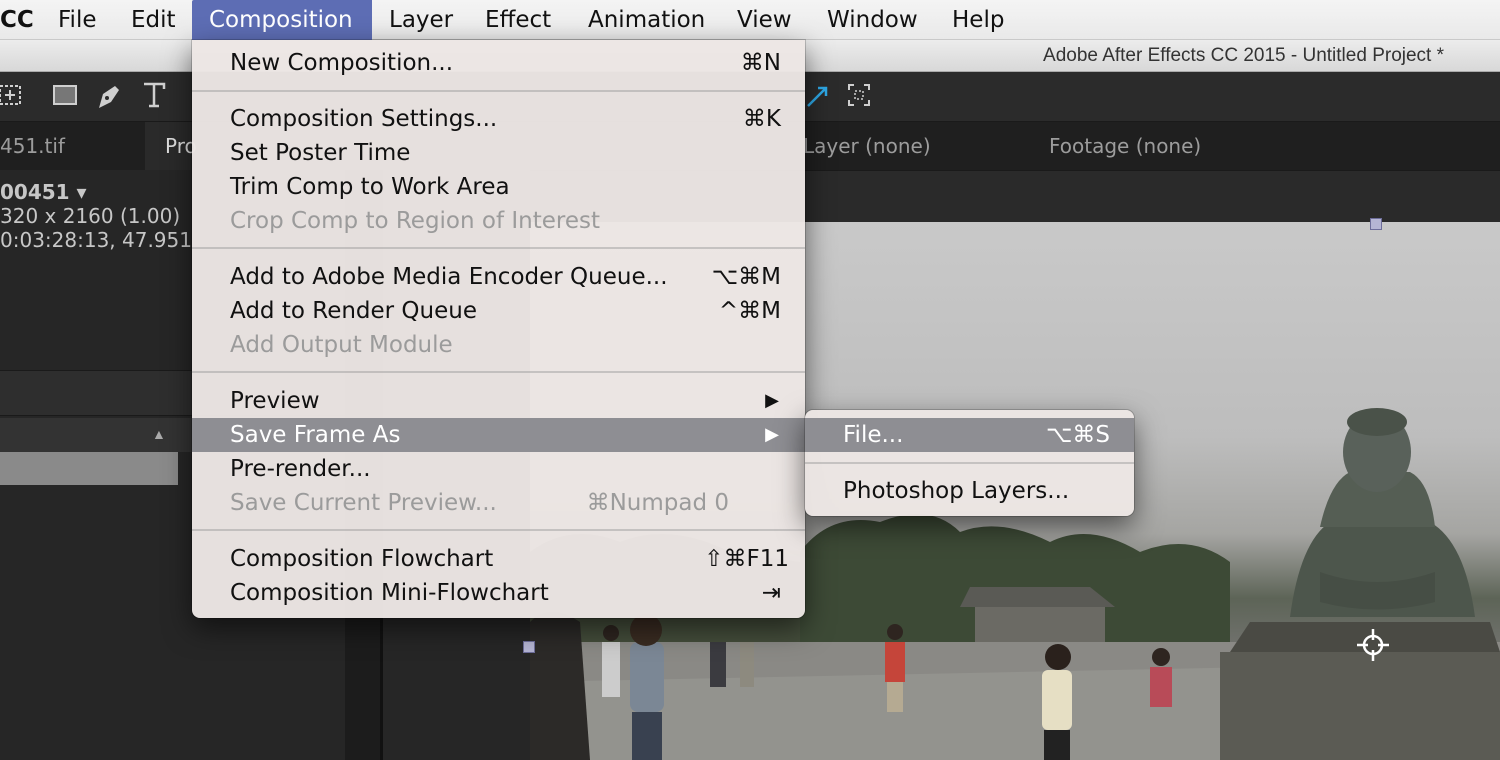 The width and height of the screenshot is (1500, 760). What do you see at coordinates (764, 20) in the screenshot?
I see `menu-view: View` at bounding box center [764, 20].